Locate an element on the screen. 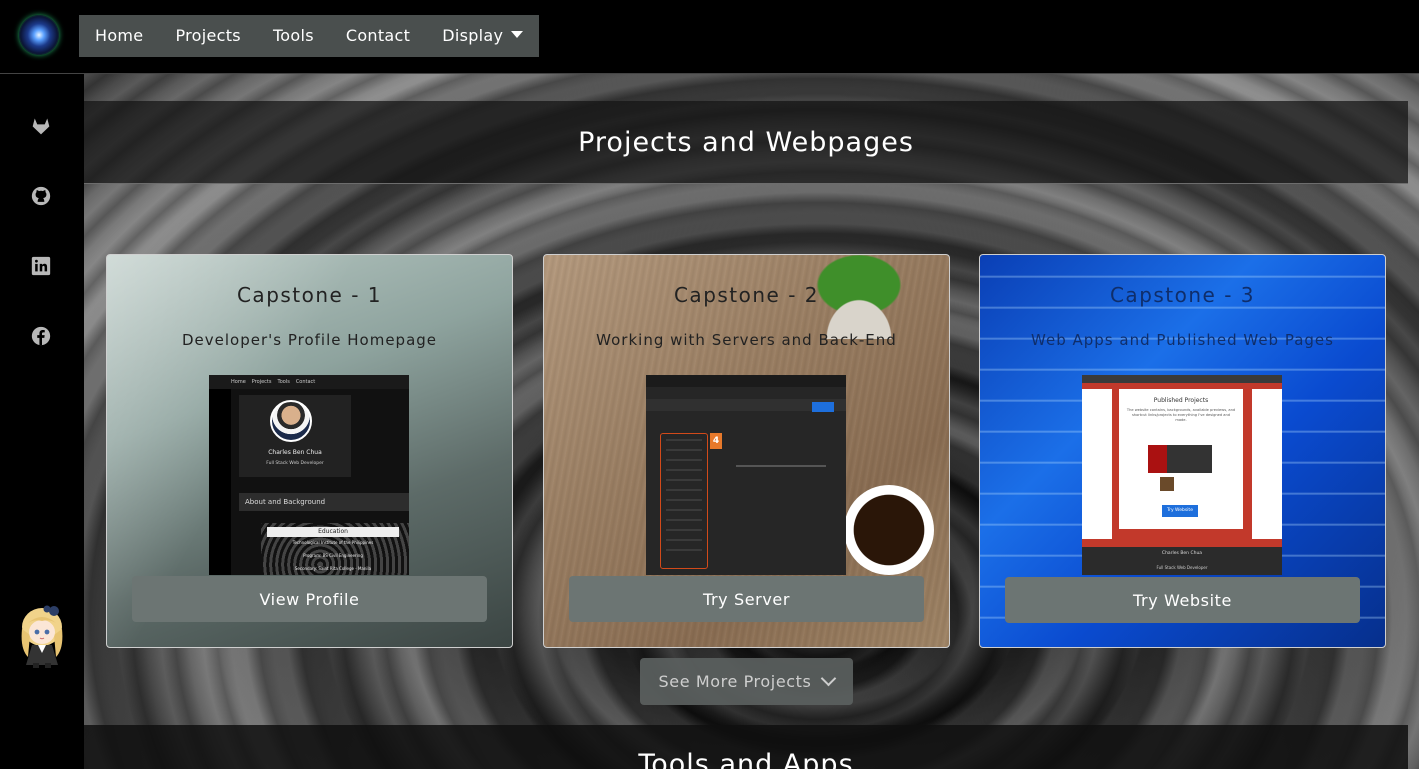  preview-nav-projects: Projects is located at coordinates (261, 382).